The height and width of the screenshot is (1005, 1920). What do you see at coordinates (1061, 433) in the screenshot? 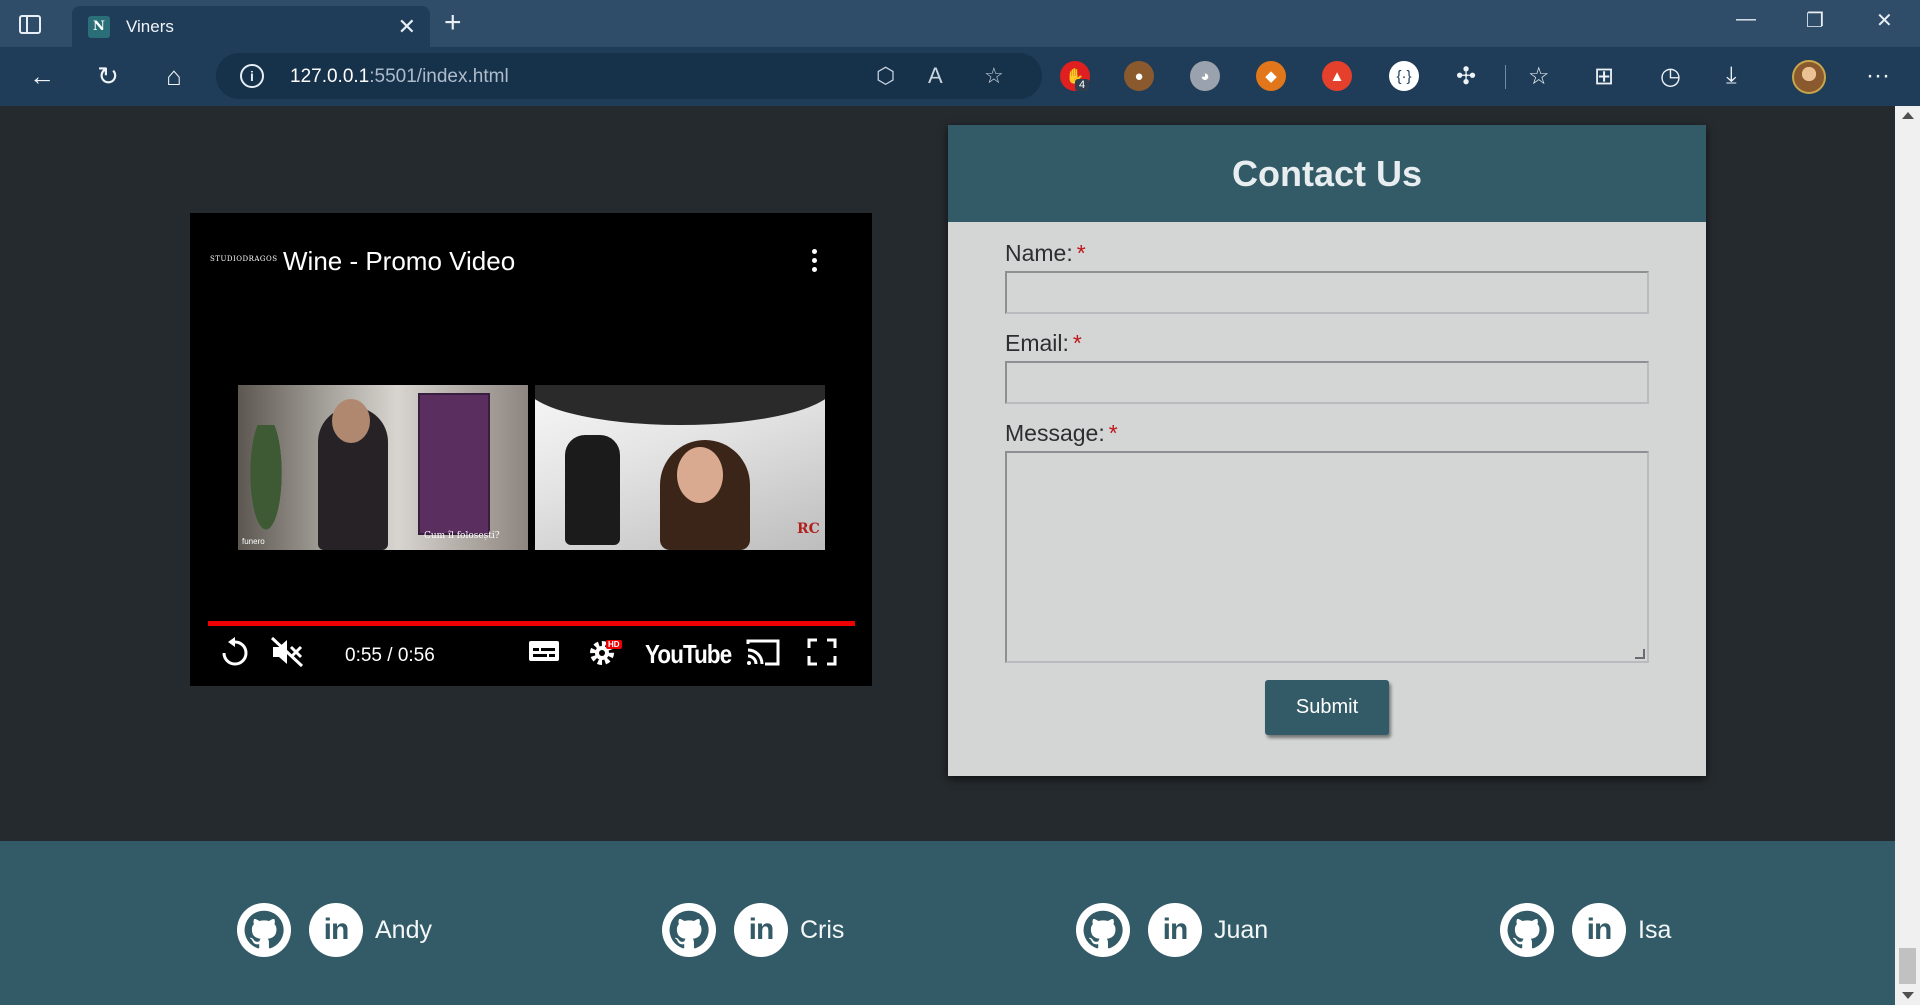
I see `message-label: Message: *` at bounding box center [1061, 433].